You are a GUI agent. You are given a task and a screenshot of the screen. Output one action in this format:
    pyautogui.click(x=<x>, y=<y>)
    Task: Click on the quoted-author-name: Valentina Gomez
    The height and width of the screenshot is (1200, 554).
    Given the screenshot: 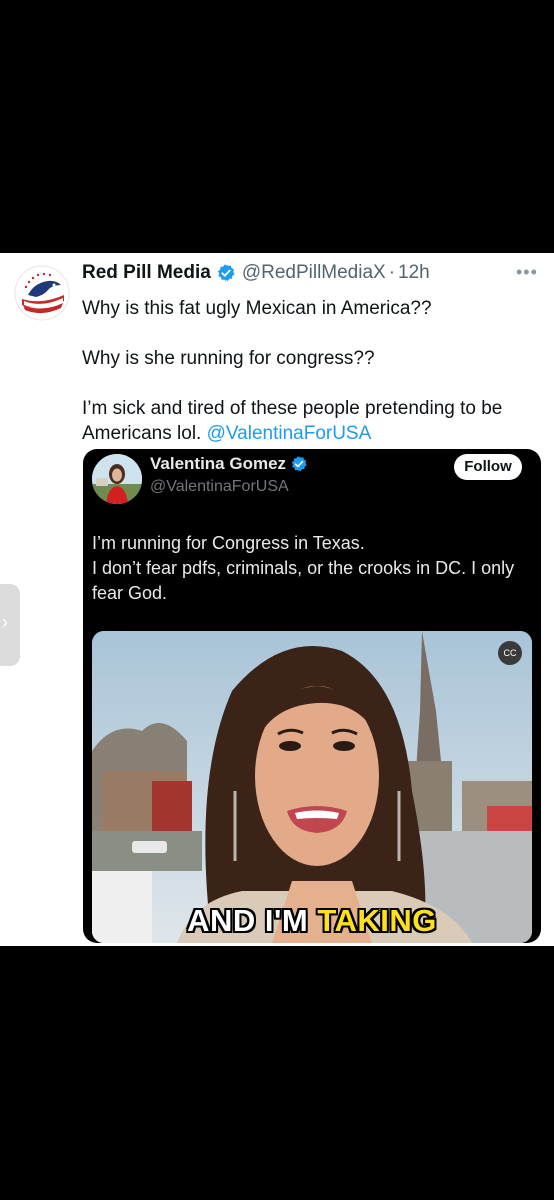 What is the action you would take?
    pyautogui.click(x=218, y=464)
    